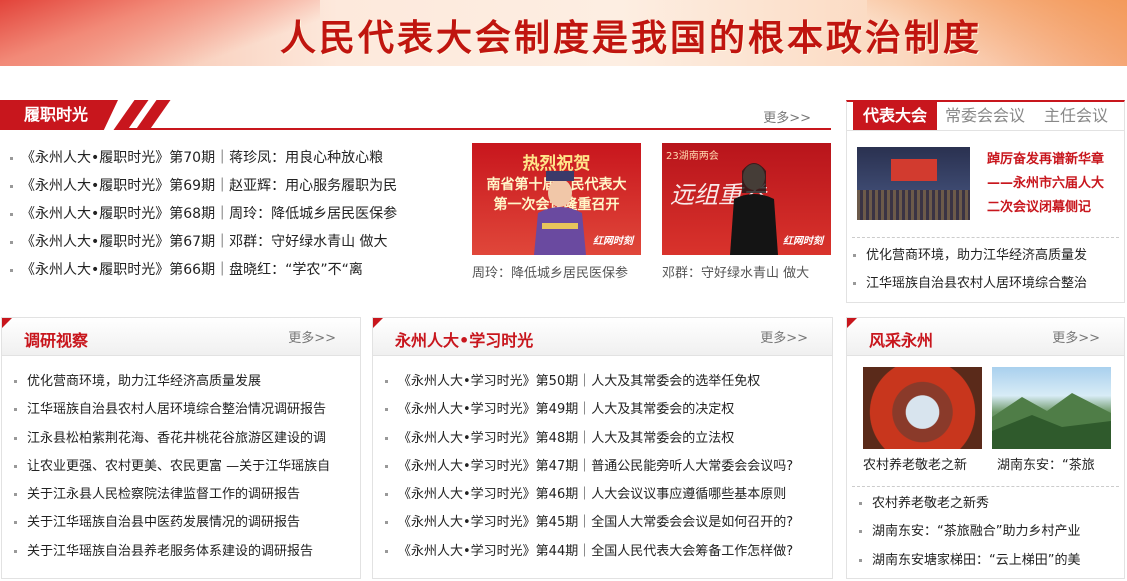 This screenshot has height=581, width=1127. I want to click on list-item: 让农业更强、农村更美、农民更富 —关于江华瑶族自, so click(184, 469).